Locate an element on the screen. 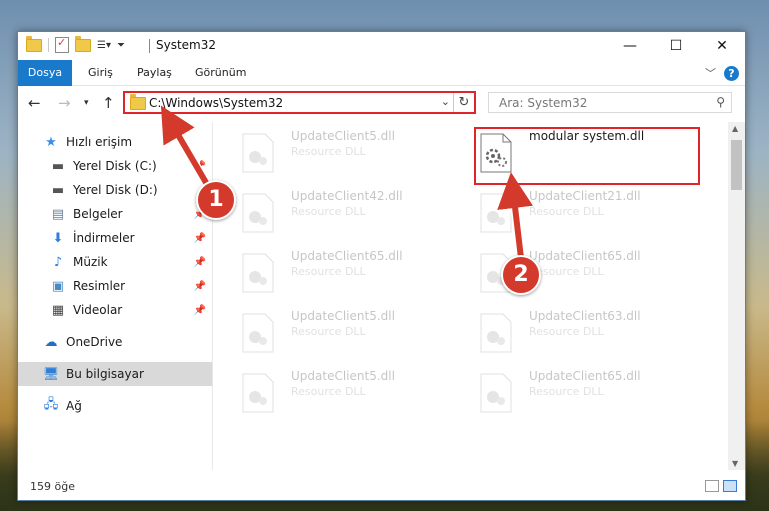 This screenshot has width=769, height=511. annotation-arrows is located at coordinates (346, 182).